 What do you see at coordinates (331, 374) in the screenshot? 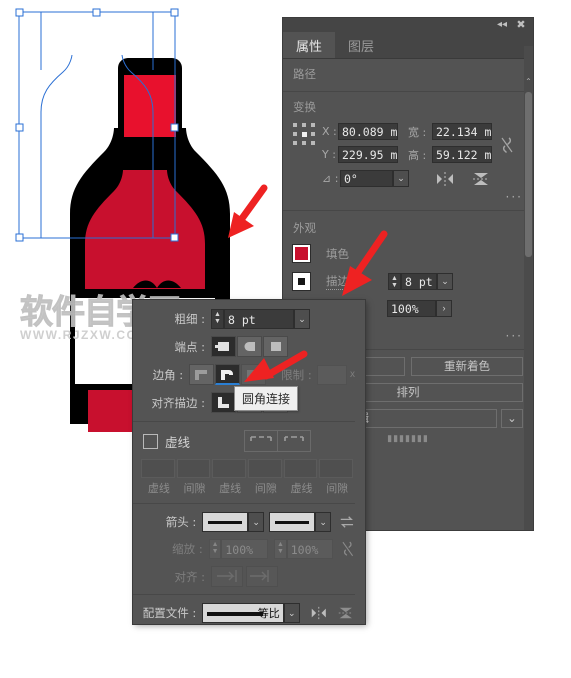
I see `limit-field` at bounding box center [331, 374].